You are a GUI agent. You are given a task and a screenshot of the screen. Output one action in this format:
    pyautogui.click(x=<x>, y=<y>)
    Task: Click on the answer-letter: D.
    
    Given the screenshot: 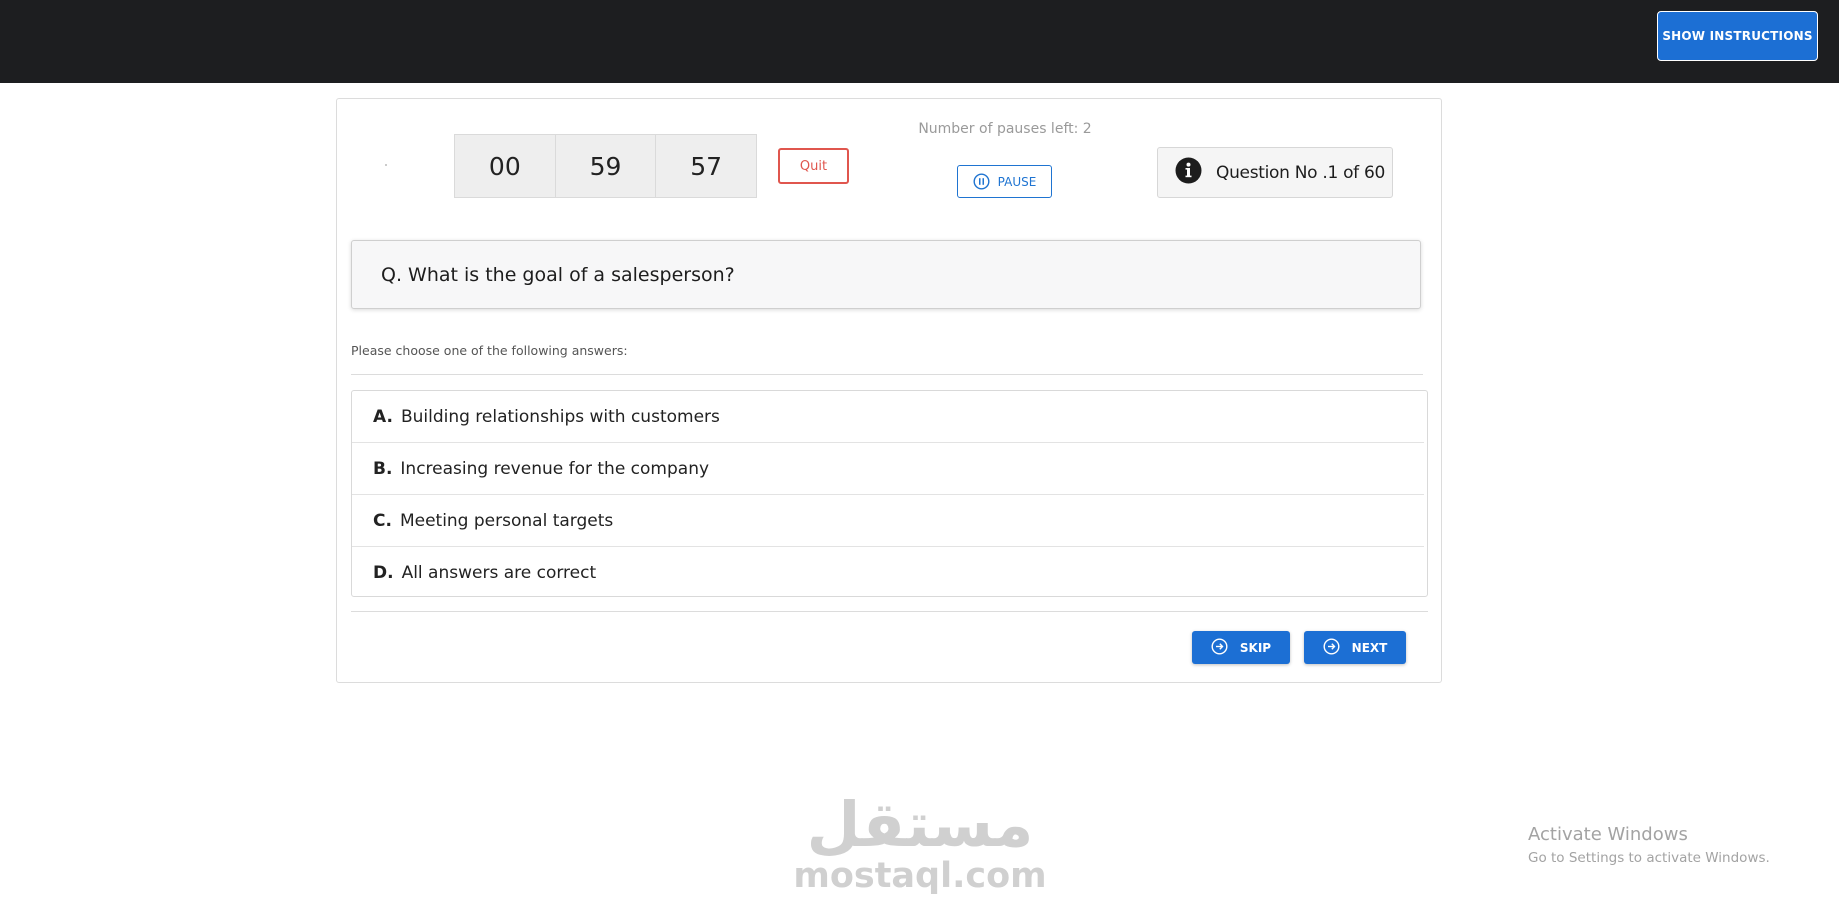 What is the action you would take?
    pyautogui.click(x=383, y=572)
    